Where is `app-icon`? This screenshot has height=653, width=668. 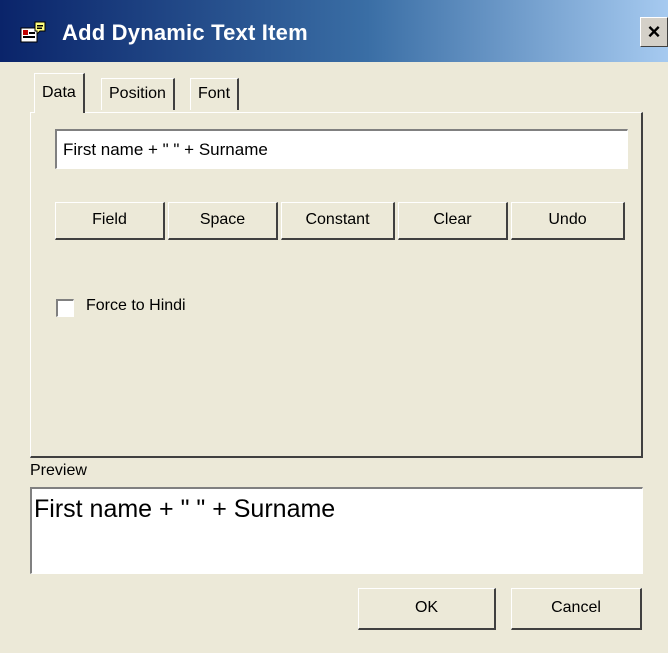
app-icon is located at coordinates (33, 32).